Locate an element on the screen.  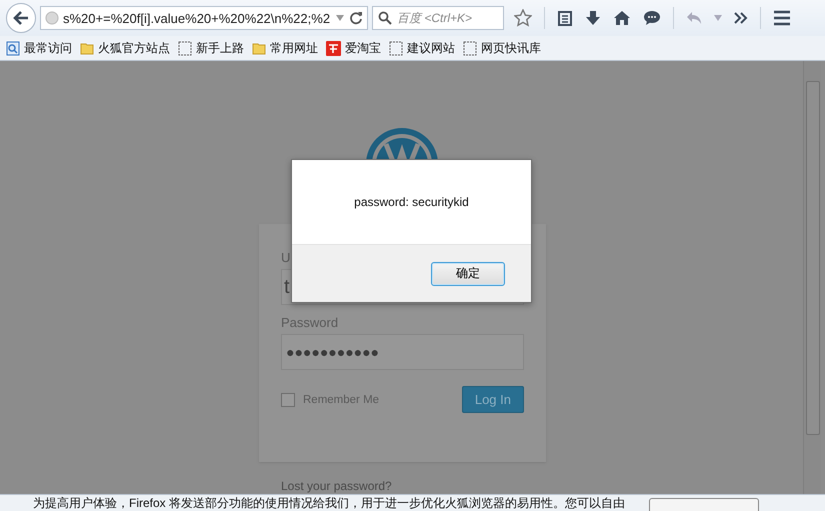
field-label: U is located at coordinates (286, 257).